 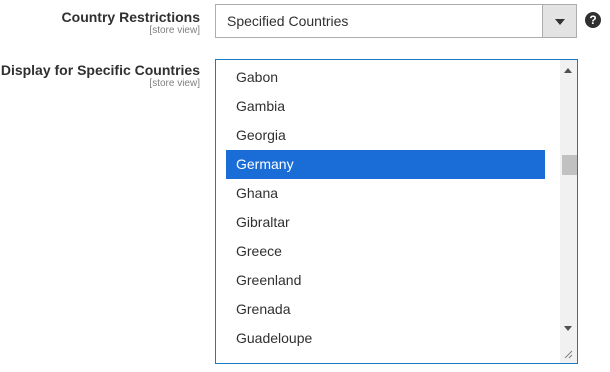 I want to click on help-icon: ?, so click(x=593, y=20).